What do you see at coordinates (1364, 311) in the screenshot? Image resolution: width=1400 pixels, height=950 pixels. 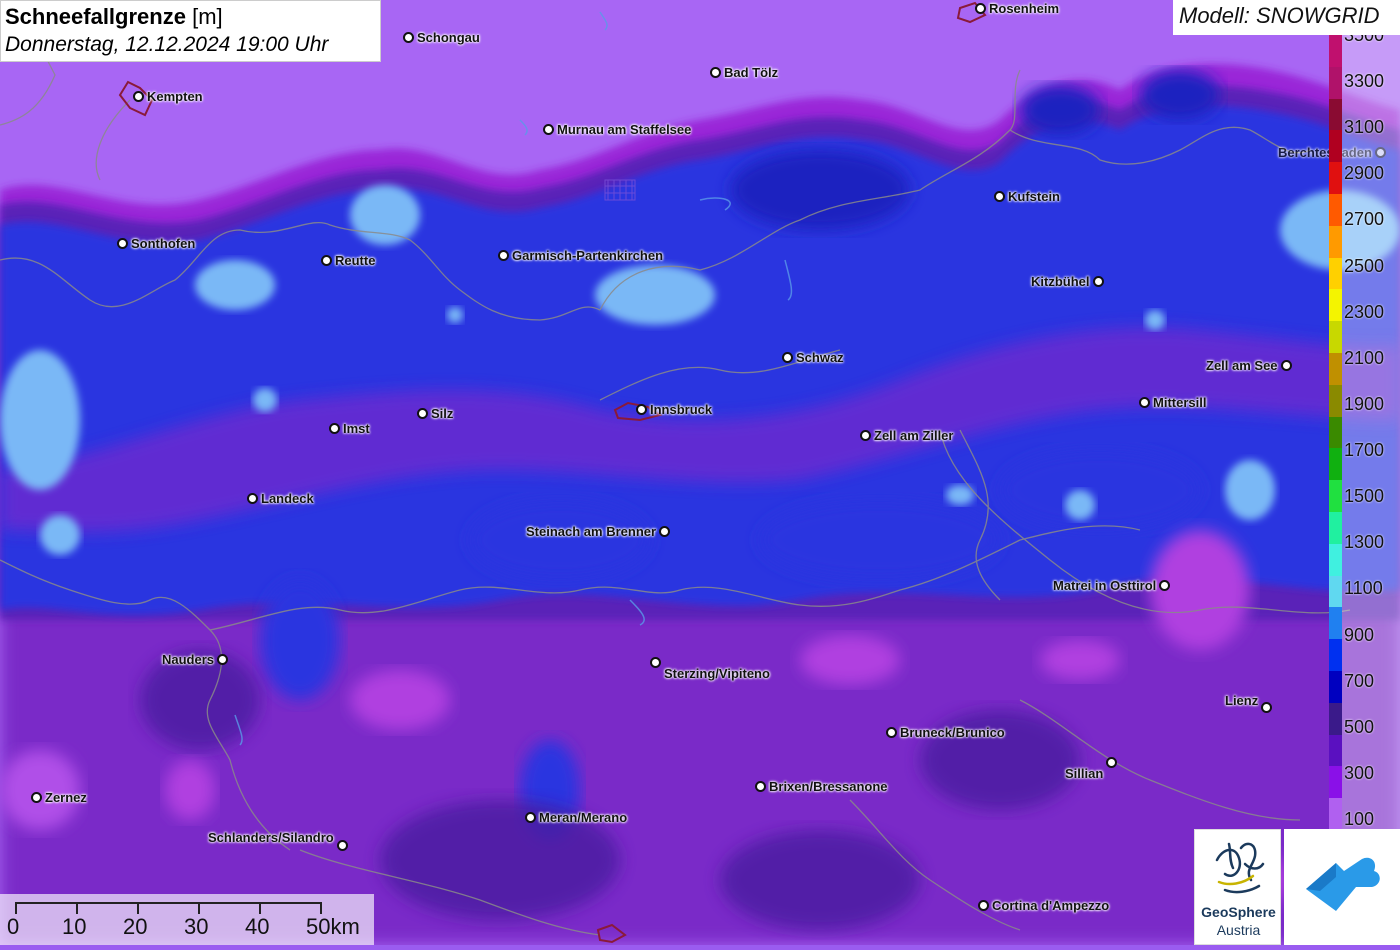 I see `legend-label: 2300` at bounding box center [1364, 311].